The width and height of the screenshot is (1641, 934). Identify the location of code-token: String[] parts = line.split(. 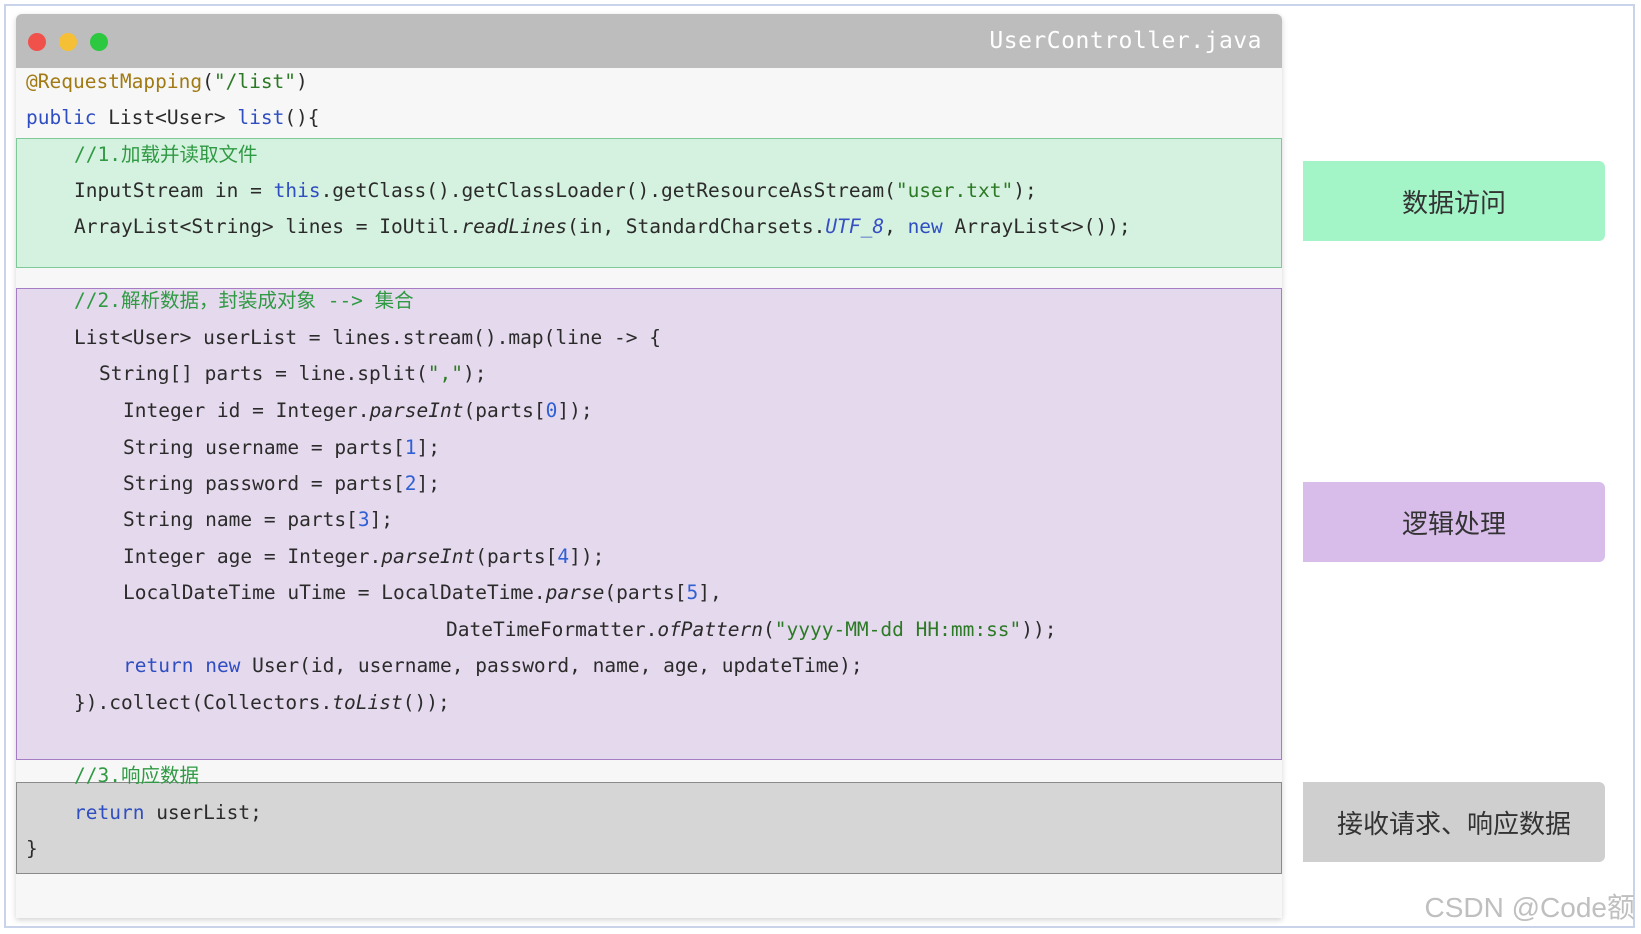
(263, 373).